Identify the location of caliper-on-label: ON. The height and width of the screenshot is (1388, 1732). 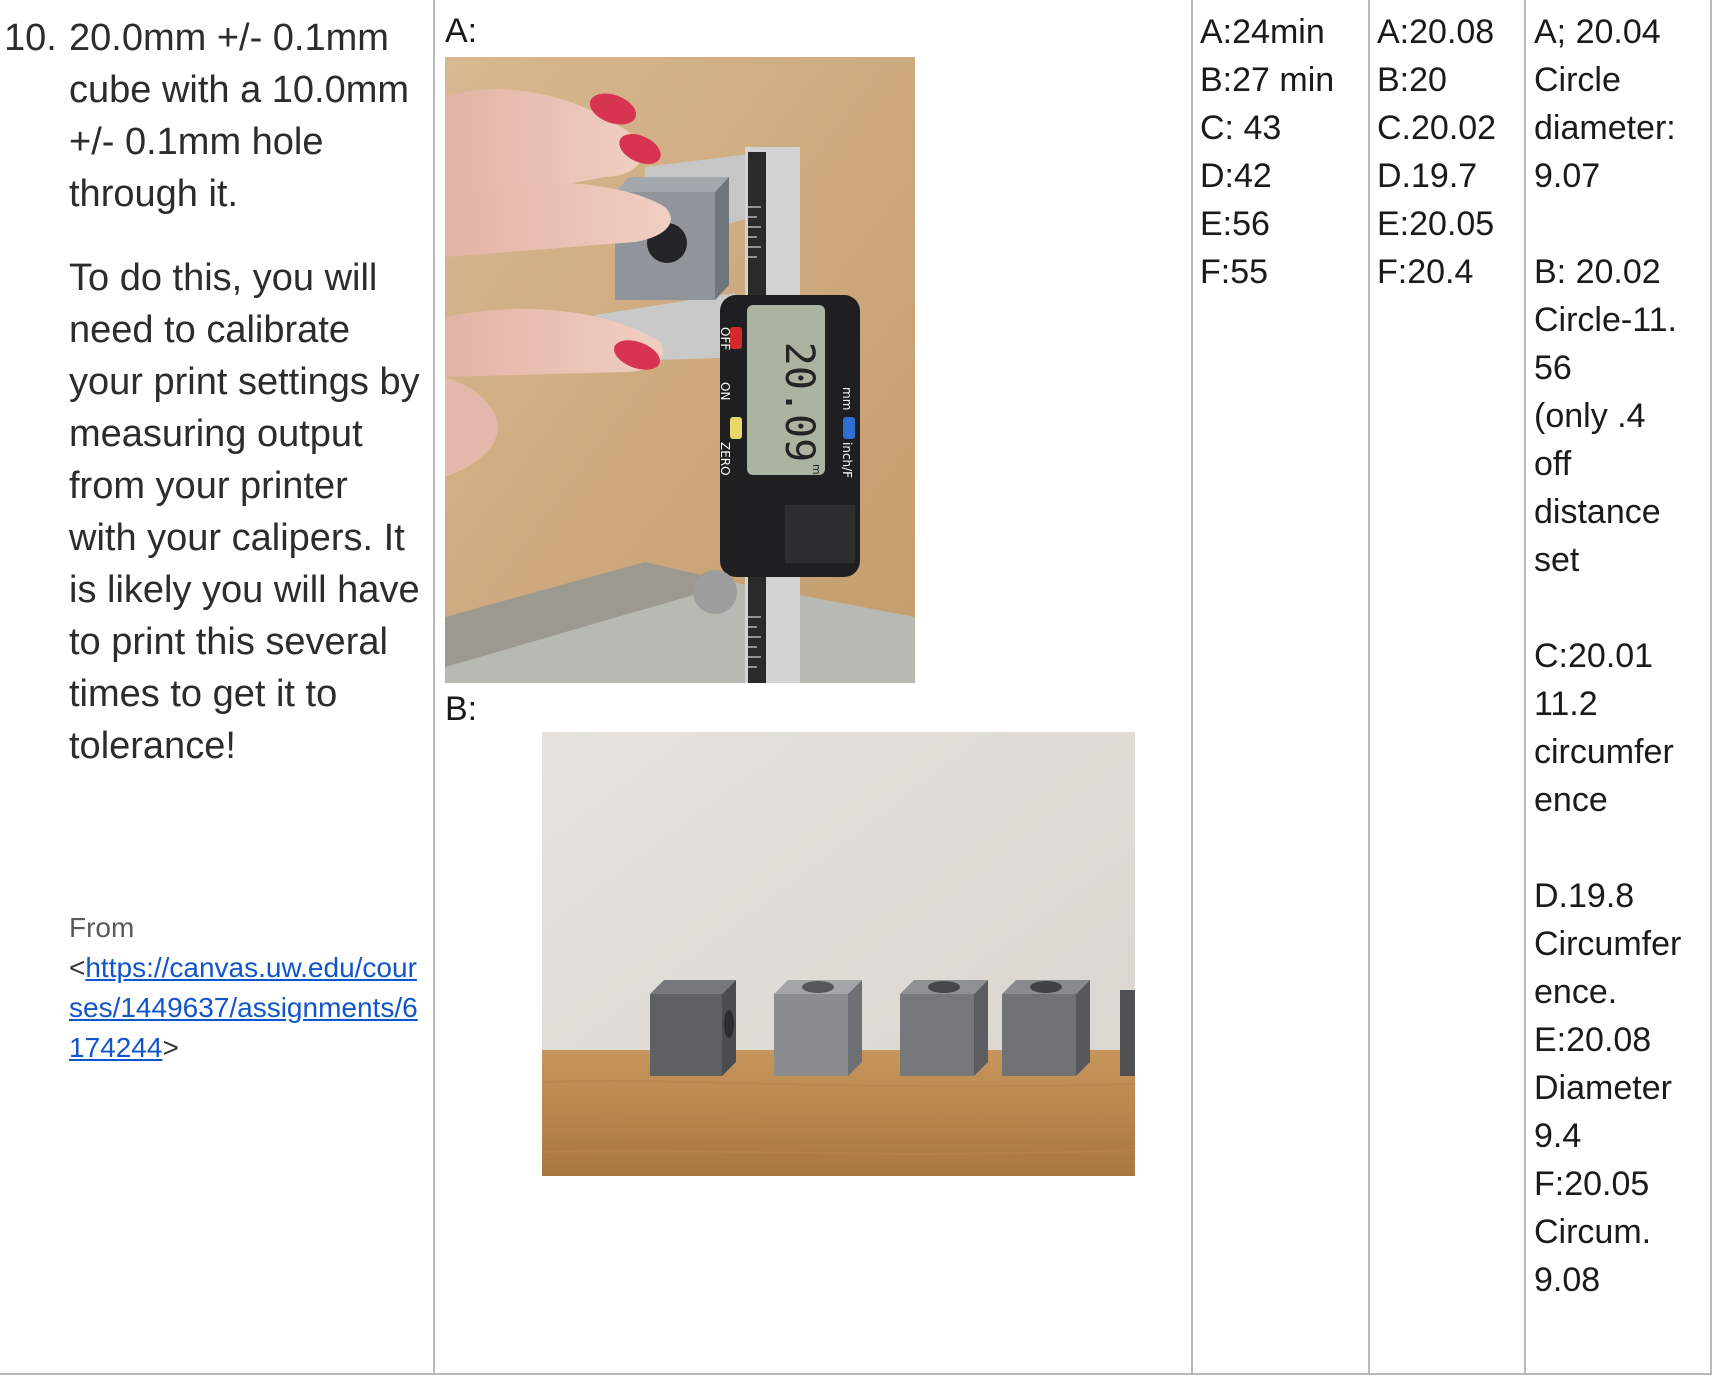
(725, 391).